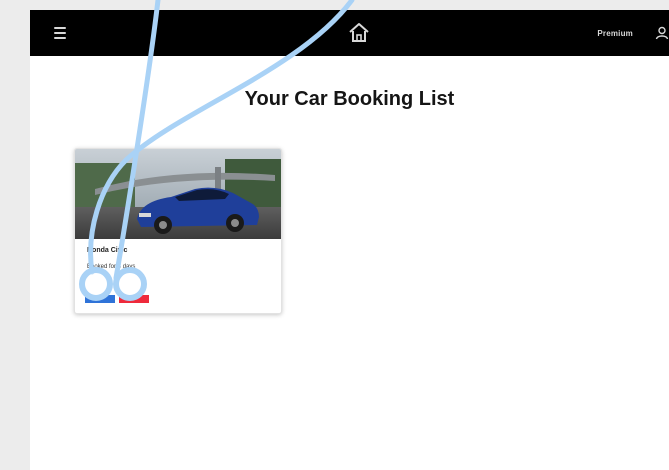 The image size is (669, 470). What do you see at coordinates (100, 299) in the screenshot?
I see `edit-booking-button` at bounding box center [100, 299].